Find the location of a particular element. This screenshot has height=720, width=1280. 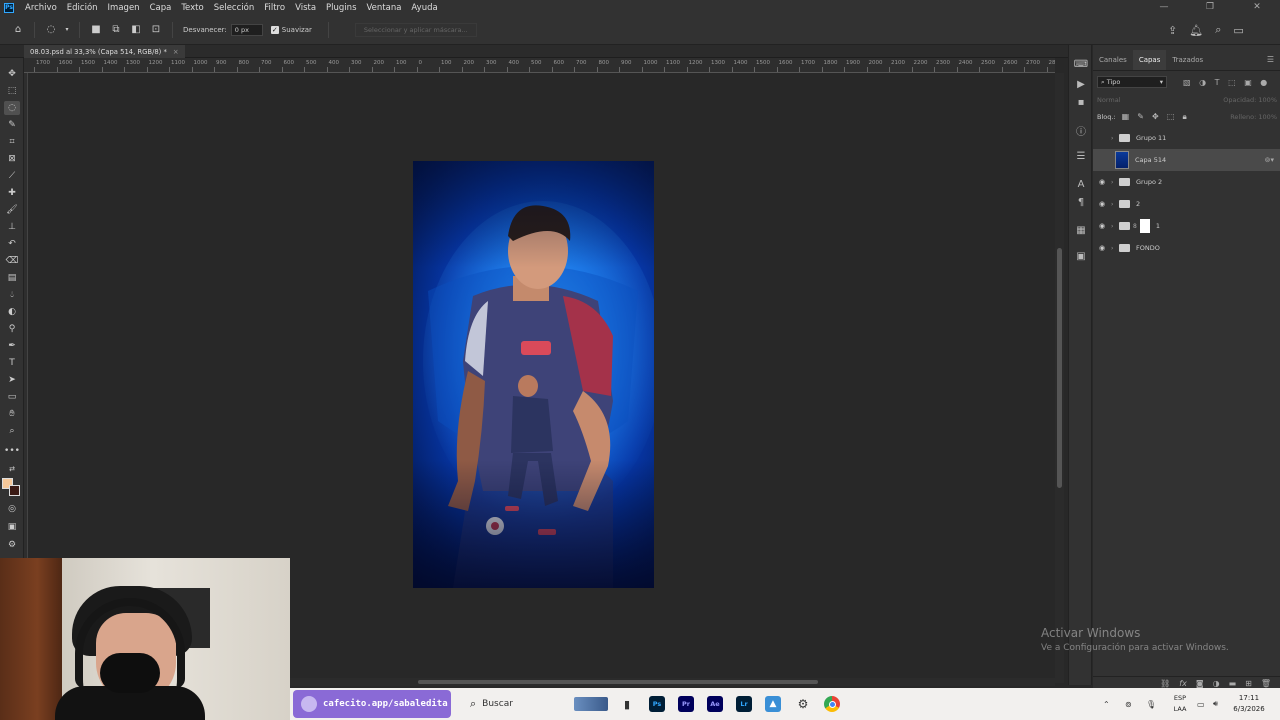

horizontal-scroll-thumb is located at coordinates (618, 682).